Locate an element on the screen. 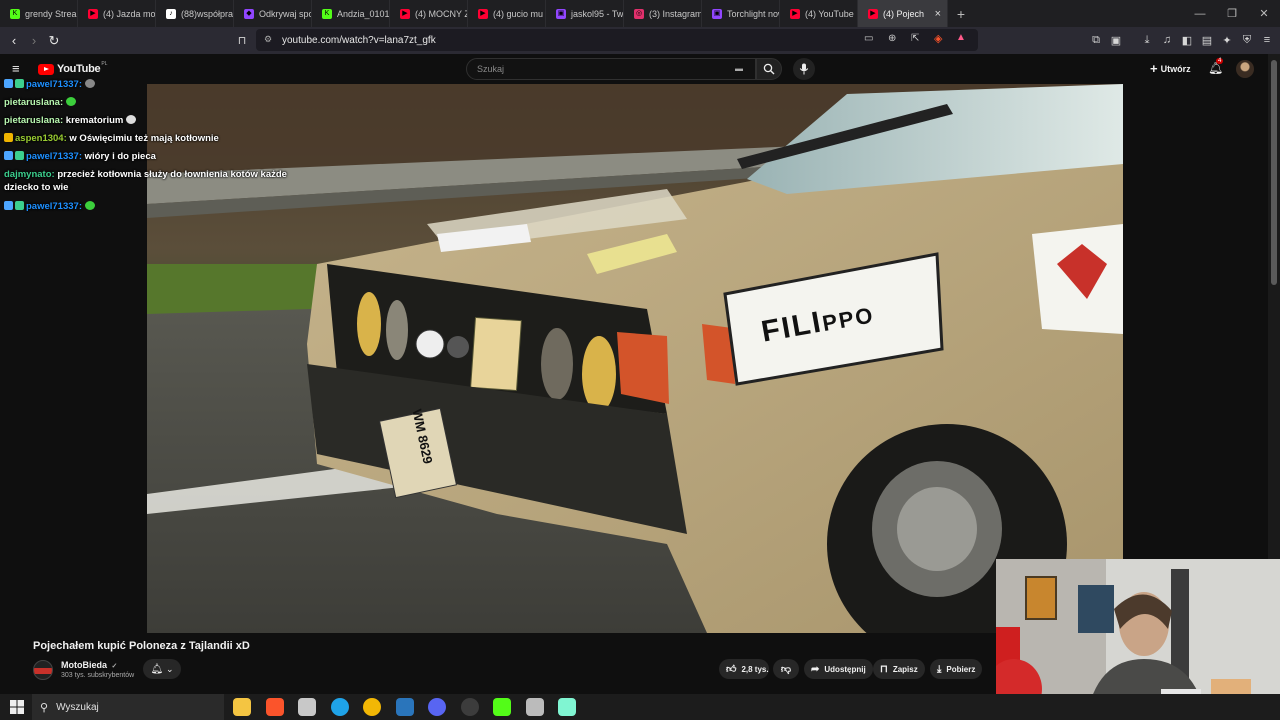 The height and width of the screenshot is (720, 1280). steam-icon is located at coordinates (404, 707).